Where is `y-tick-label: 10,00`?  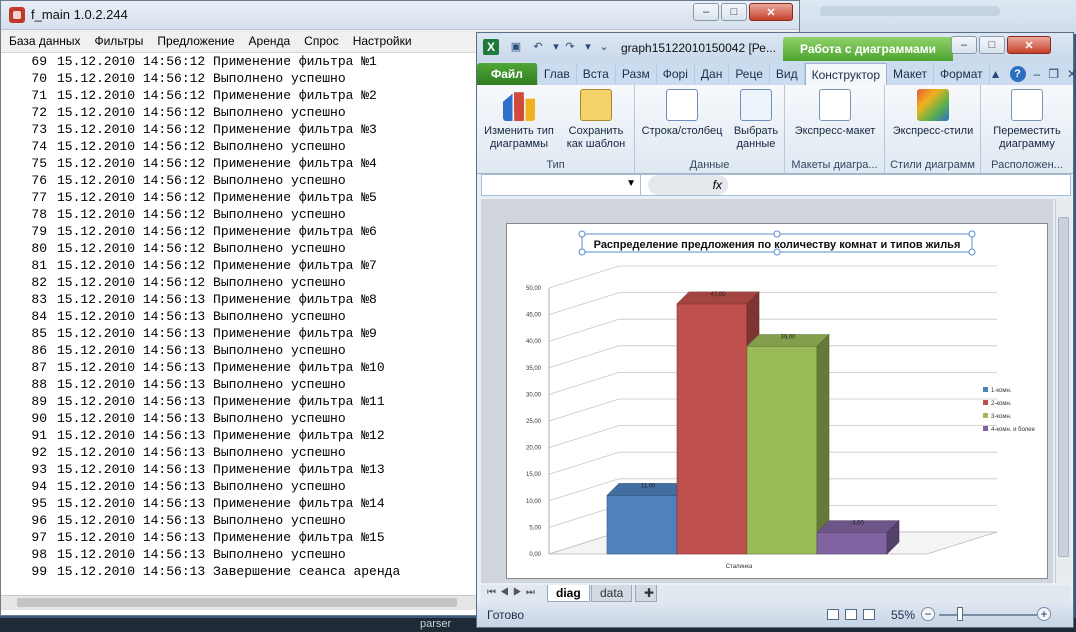
y-tick-label: 10,00 is located at coordinates (534, 502).